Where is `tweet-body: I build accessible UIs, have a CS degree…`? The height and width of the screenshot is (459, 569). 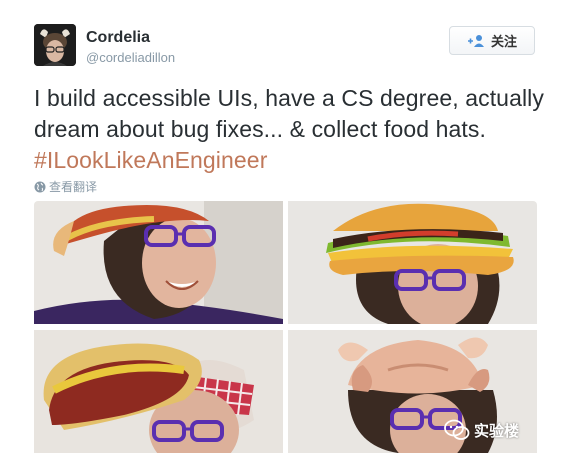
tweet-body: I build accessible UIs, have a CS degree… is located at coordinates (289, 113).